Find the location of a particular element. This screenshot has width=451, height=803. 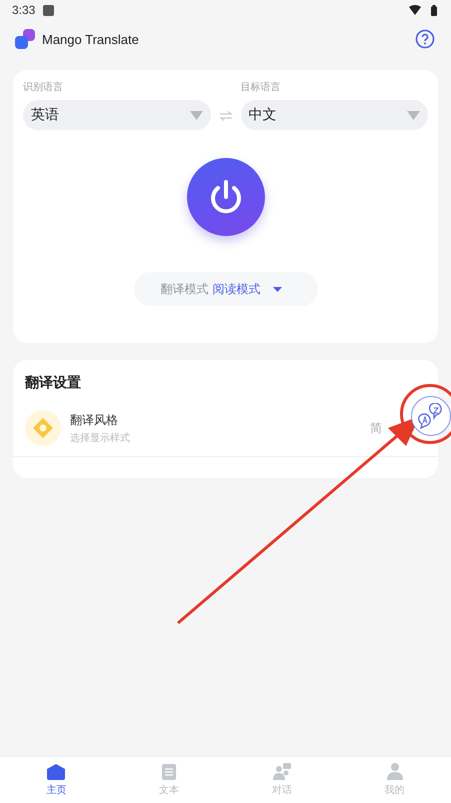

section-title: 翻译设置 is located at coordinates (53, 383).